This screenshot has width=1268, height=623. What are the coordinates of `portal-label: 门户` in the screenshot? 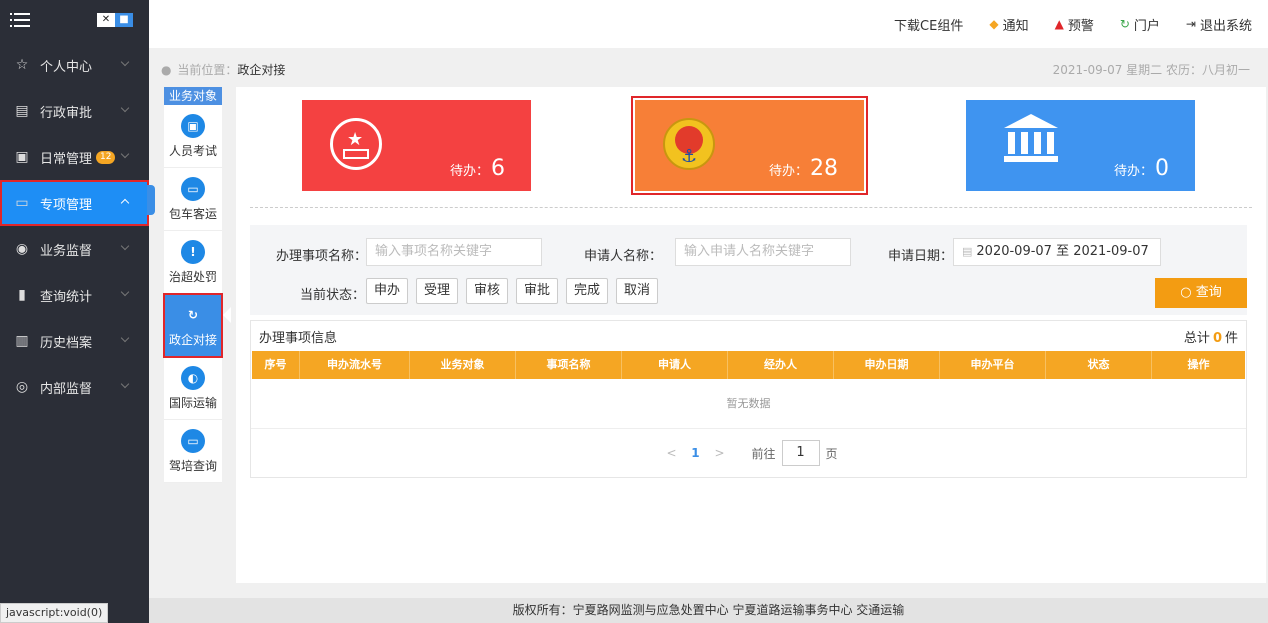 It's located at (1146, 26).